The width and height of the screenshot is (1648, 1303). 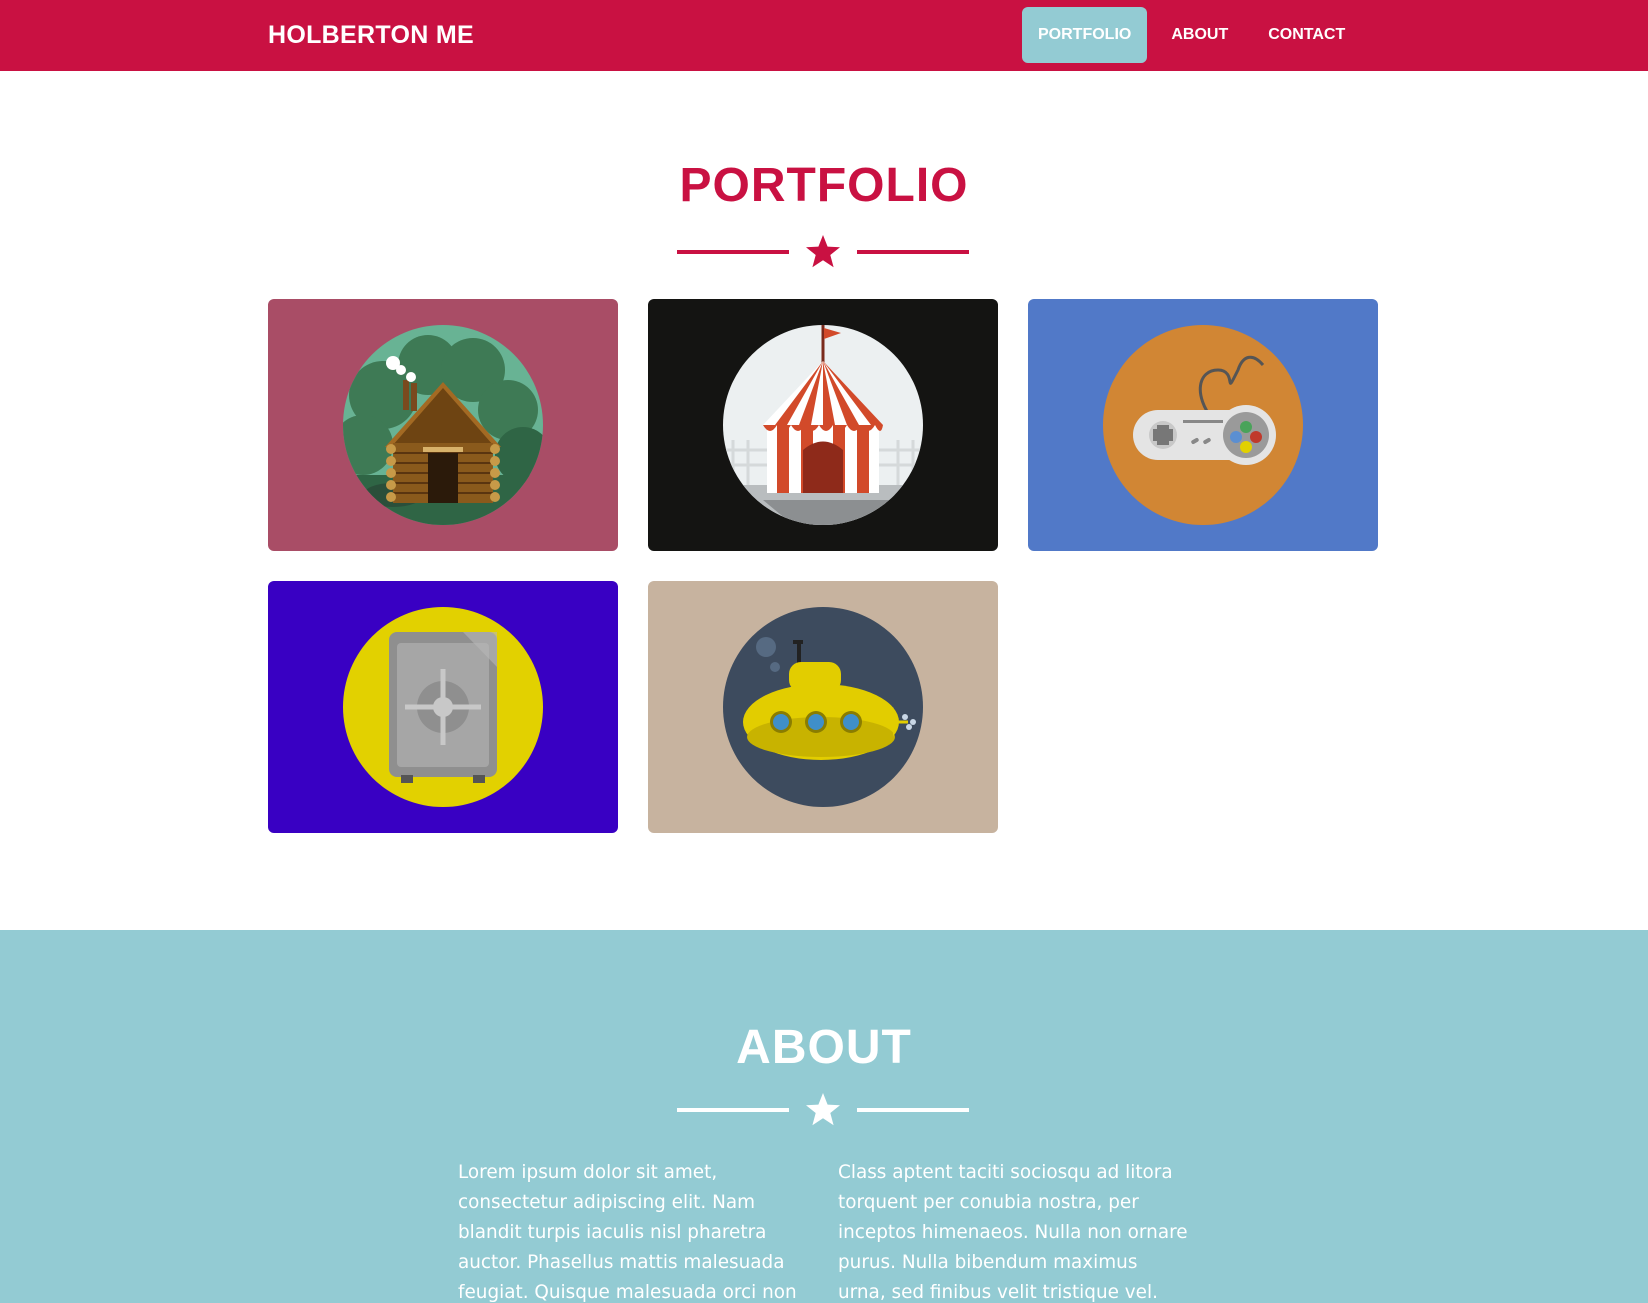 I want to click on safe-icon, so click(x=443, y=707).